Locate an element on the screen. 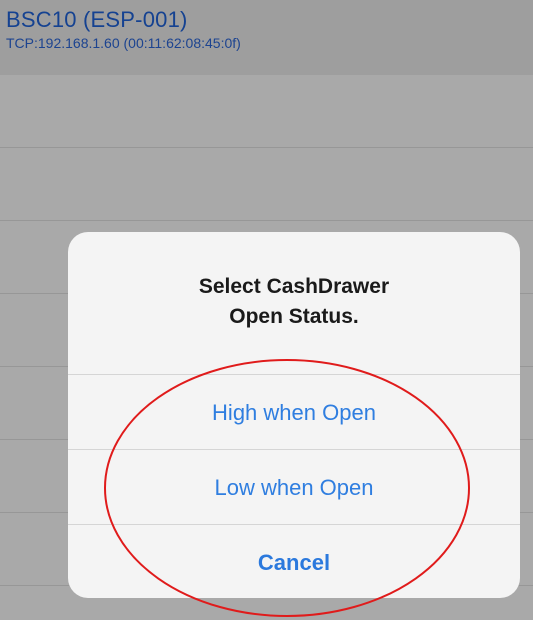 This screenshot has width=533, height=620. low-when-open-button: Low when Open is located at coordinates (294, 486).